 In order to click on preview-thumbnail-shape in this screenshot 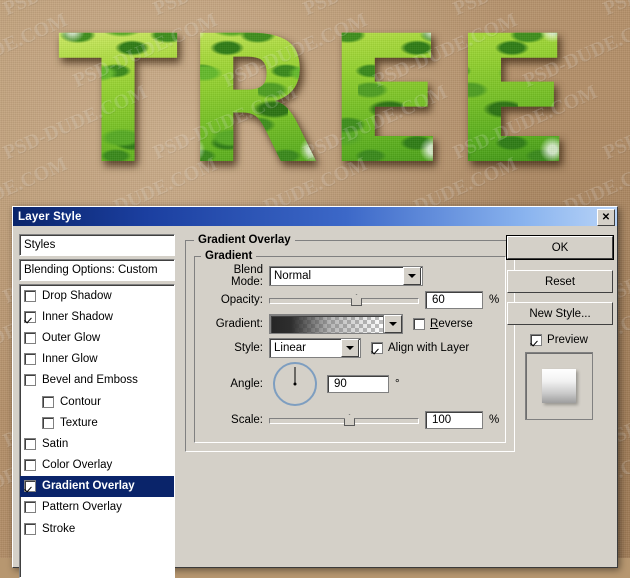, I will do `click(559, 386)`.